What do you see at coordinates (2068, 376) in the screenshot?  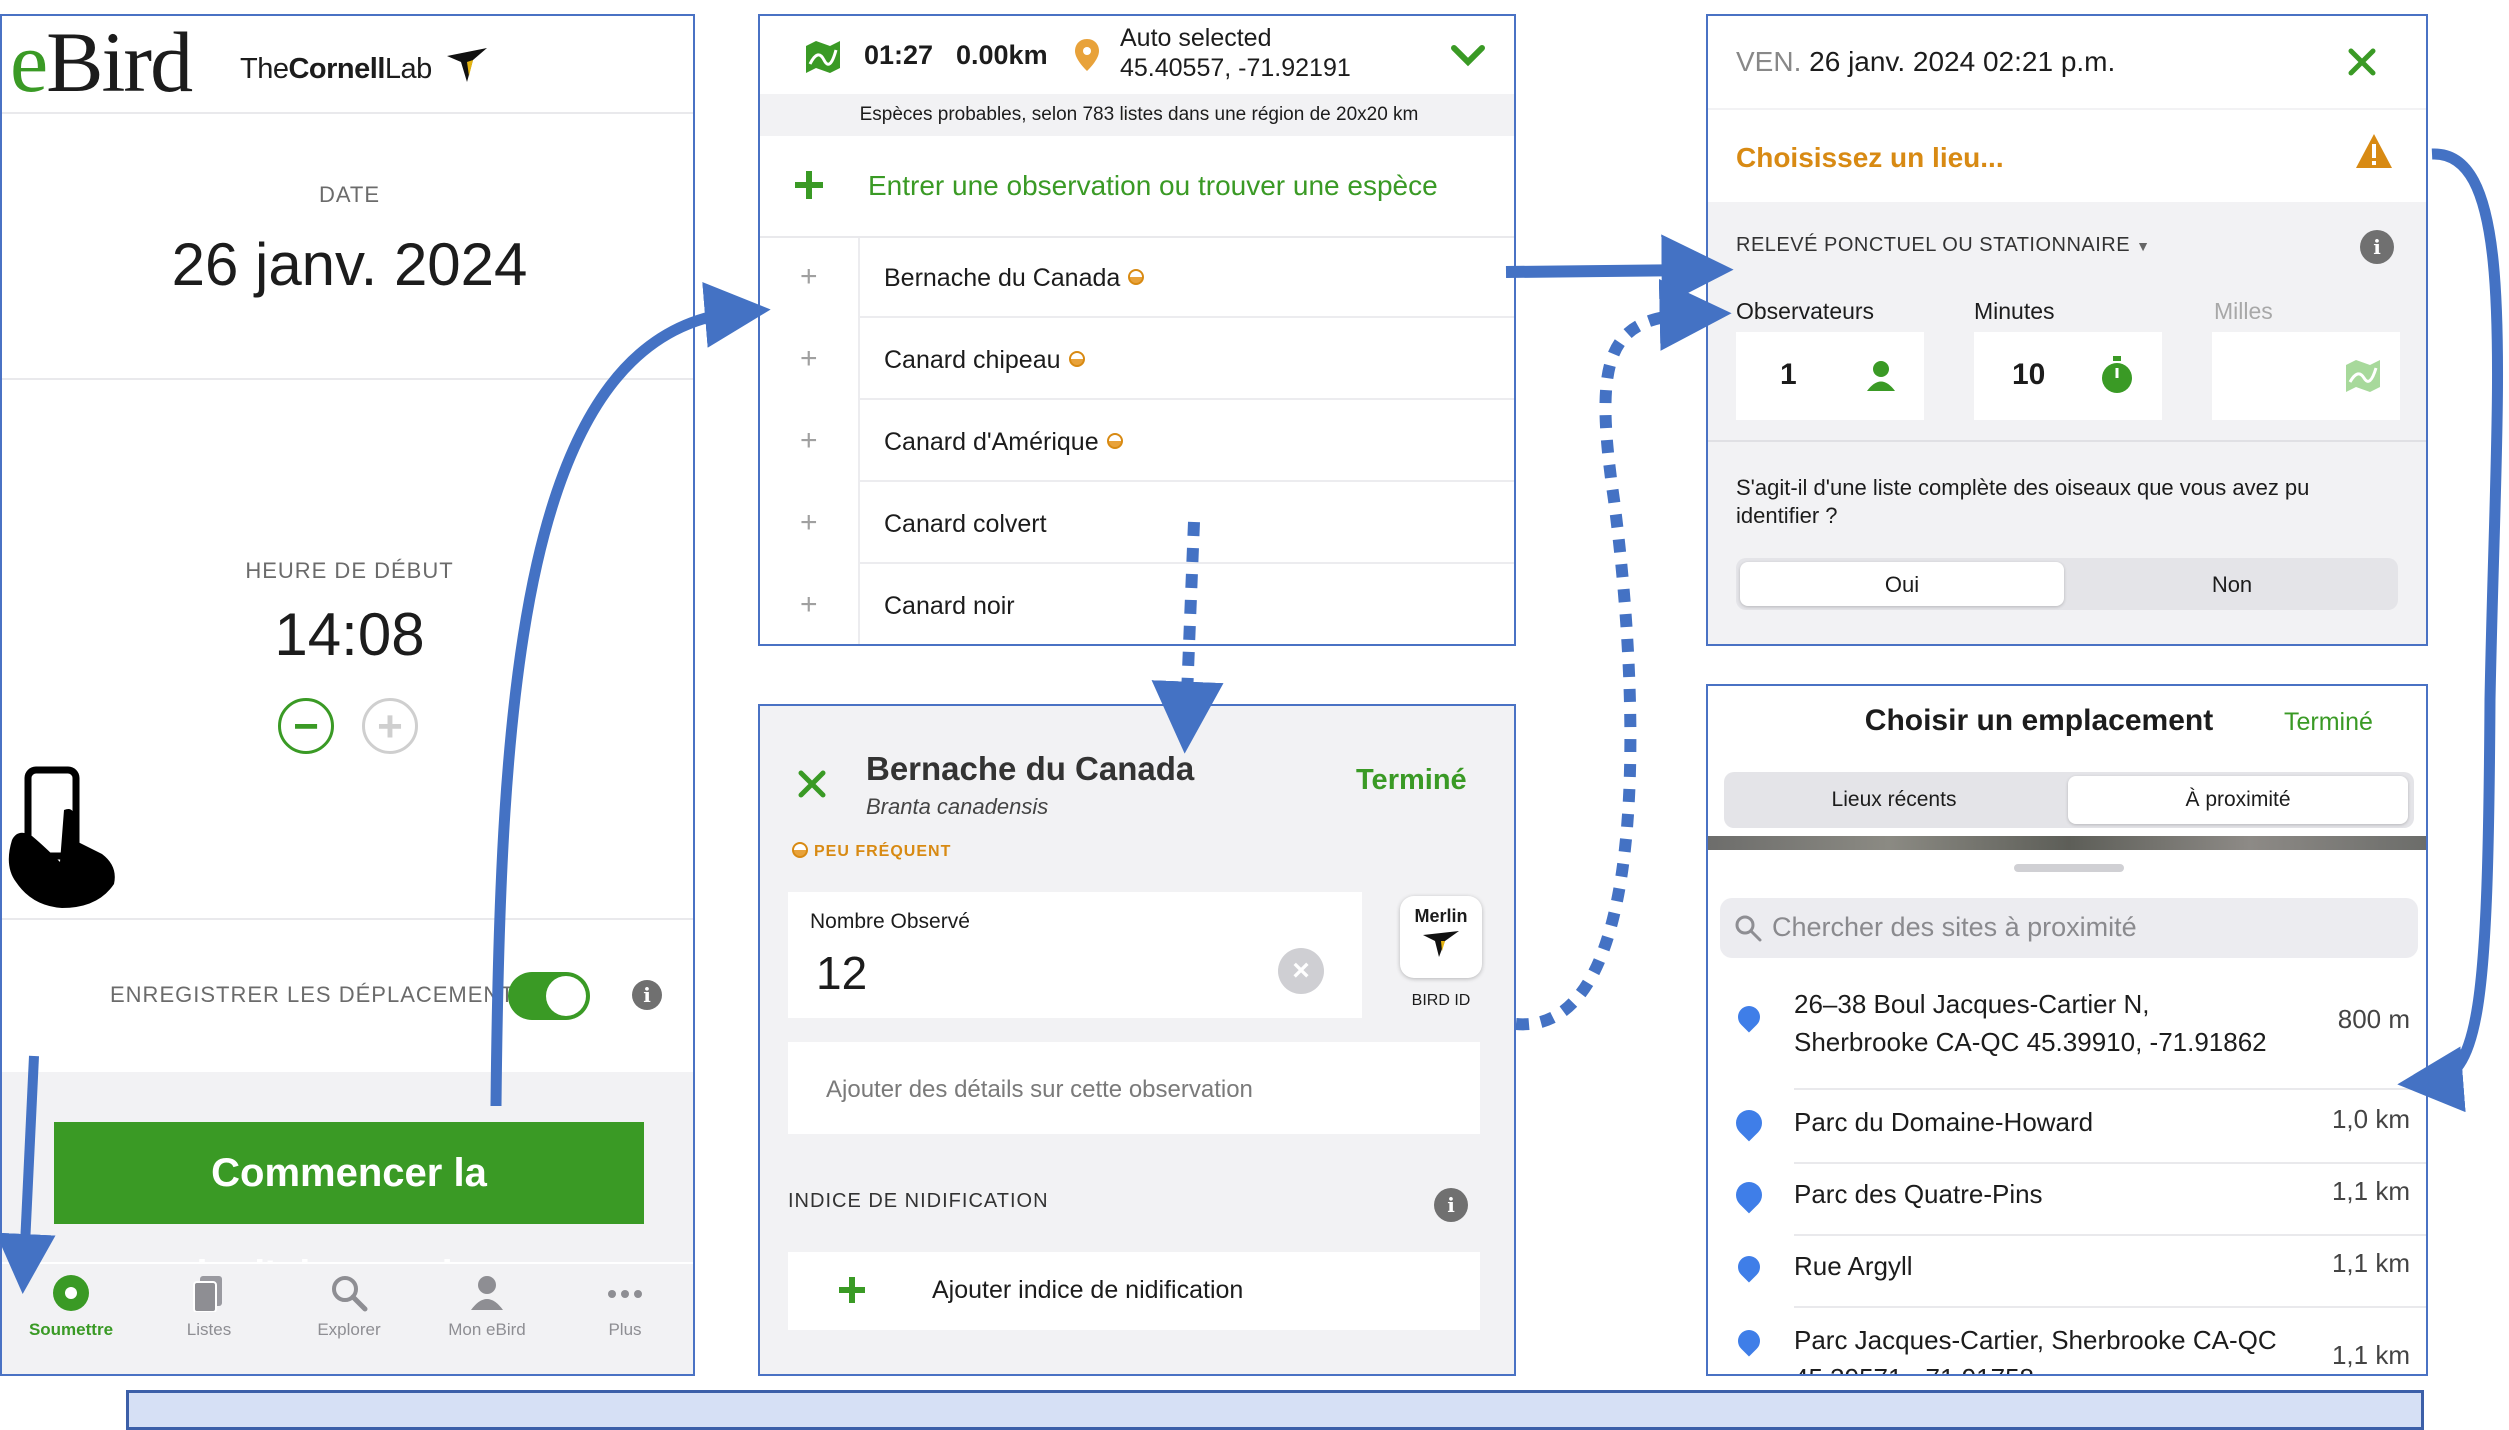 I see `minutes-field: 10` at bounding box center [2068, 376].